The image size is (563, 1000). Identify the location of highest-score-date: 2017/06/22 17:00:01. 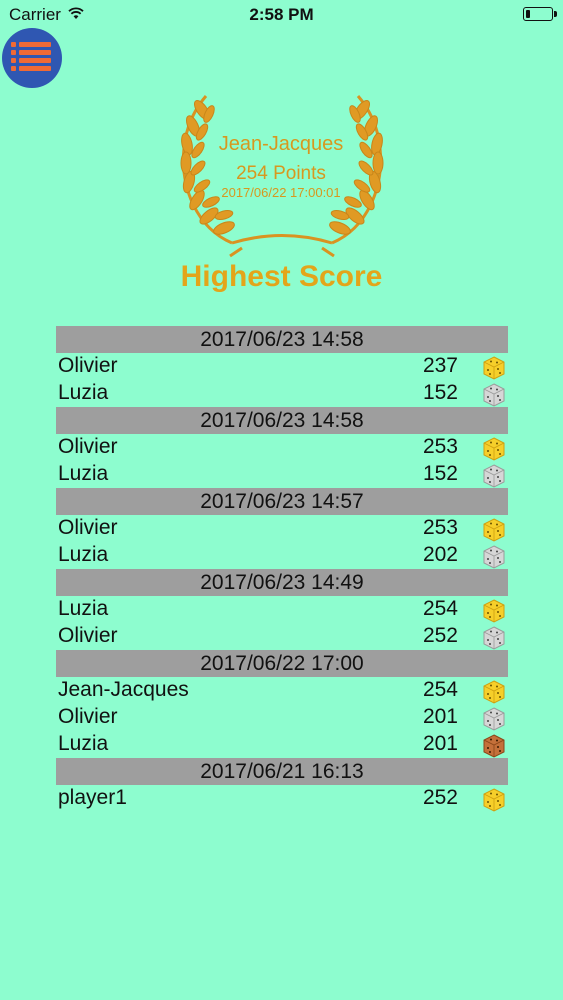
(281, 192).